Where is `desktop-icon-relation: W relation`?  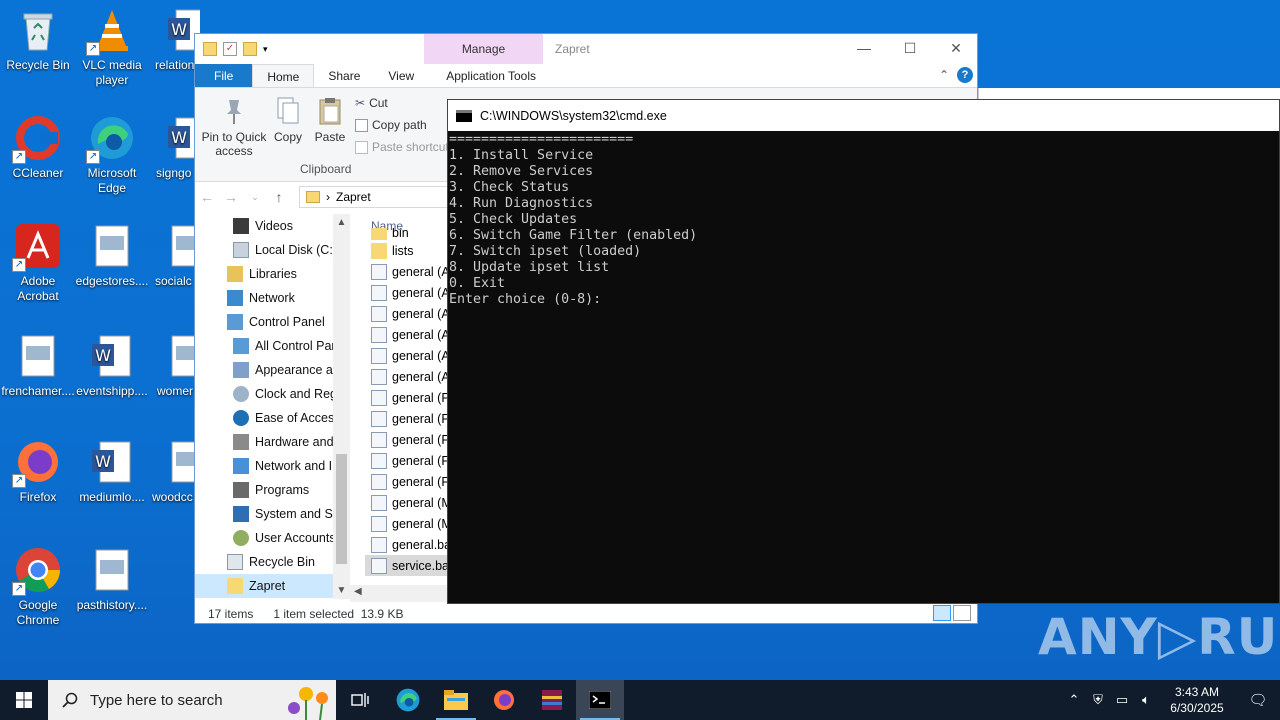 desktop-icon-relation: W relation is located at coordinates (175, 39).